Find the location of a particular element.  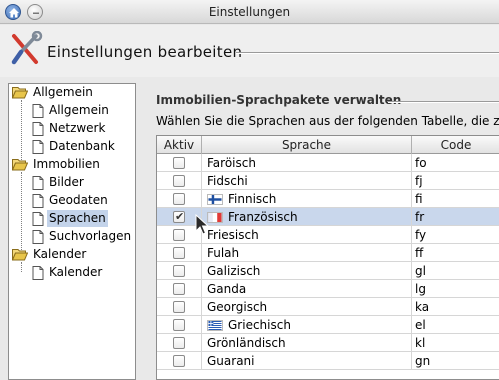

table-row: Finnisch fi is located at coordinates (328, 199).